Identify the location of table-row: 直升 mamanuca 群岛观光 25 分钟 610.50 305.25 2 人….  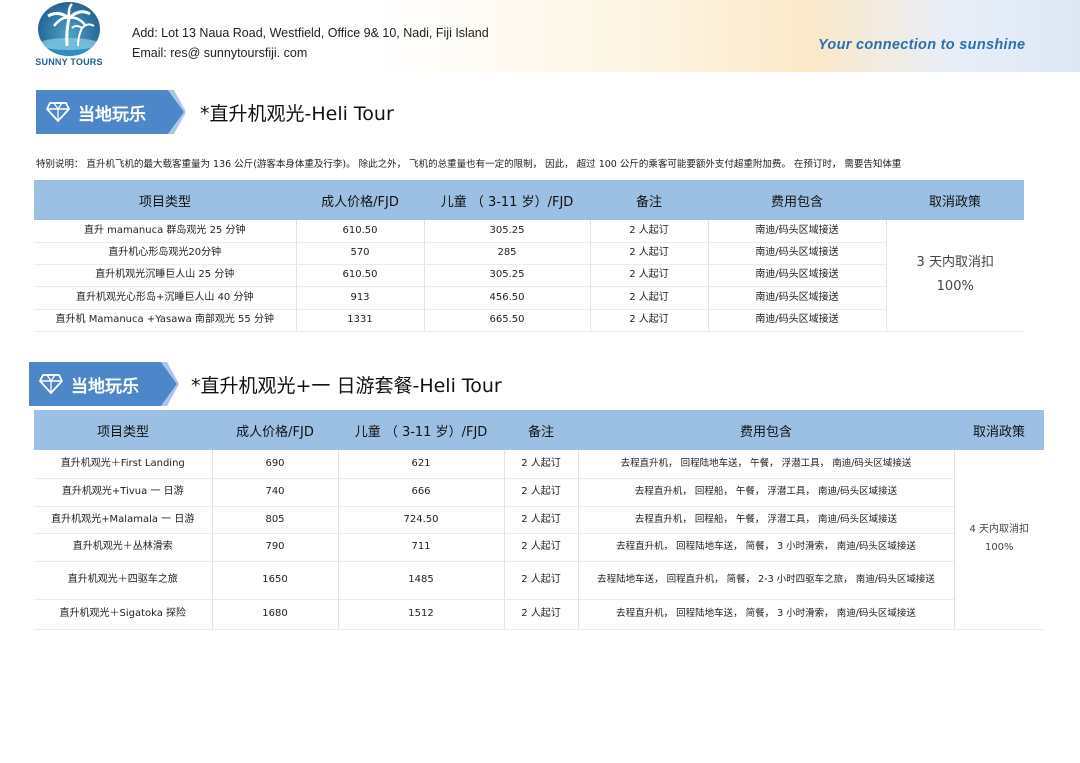
(529, 276).